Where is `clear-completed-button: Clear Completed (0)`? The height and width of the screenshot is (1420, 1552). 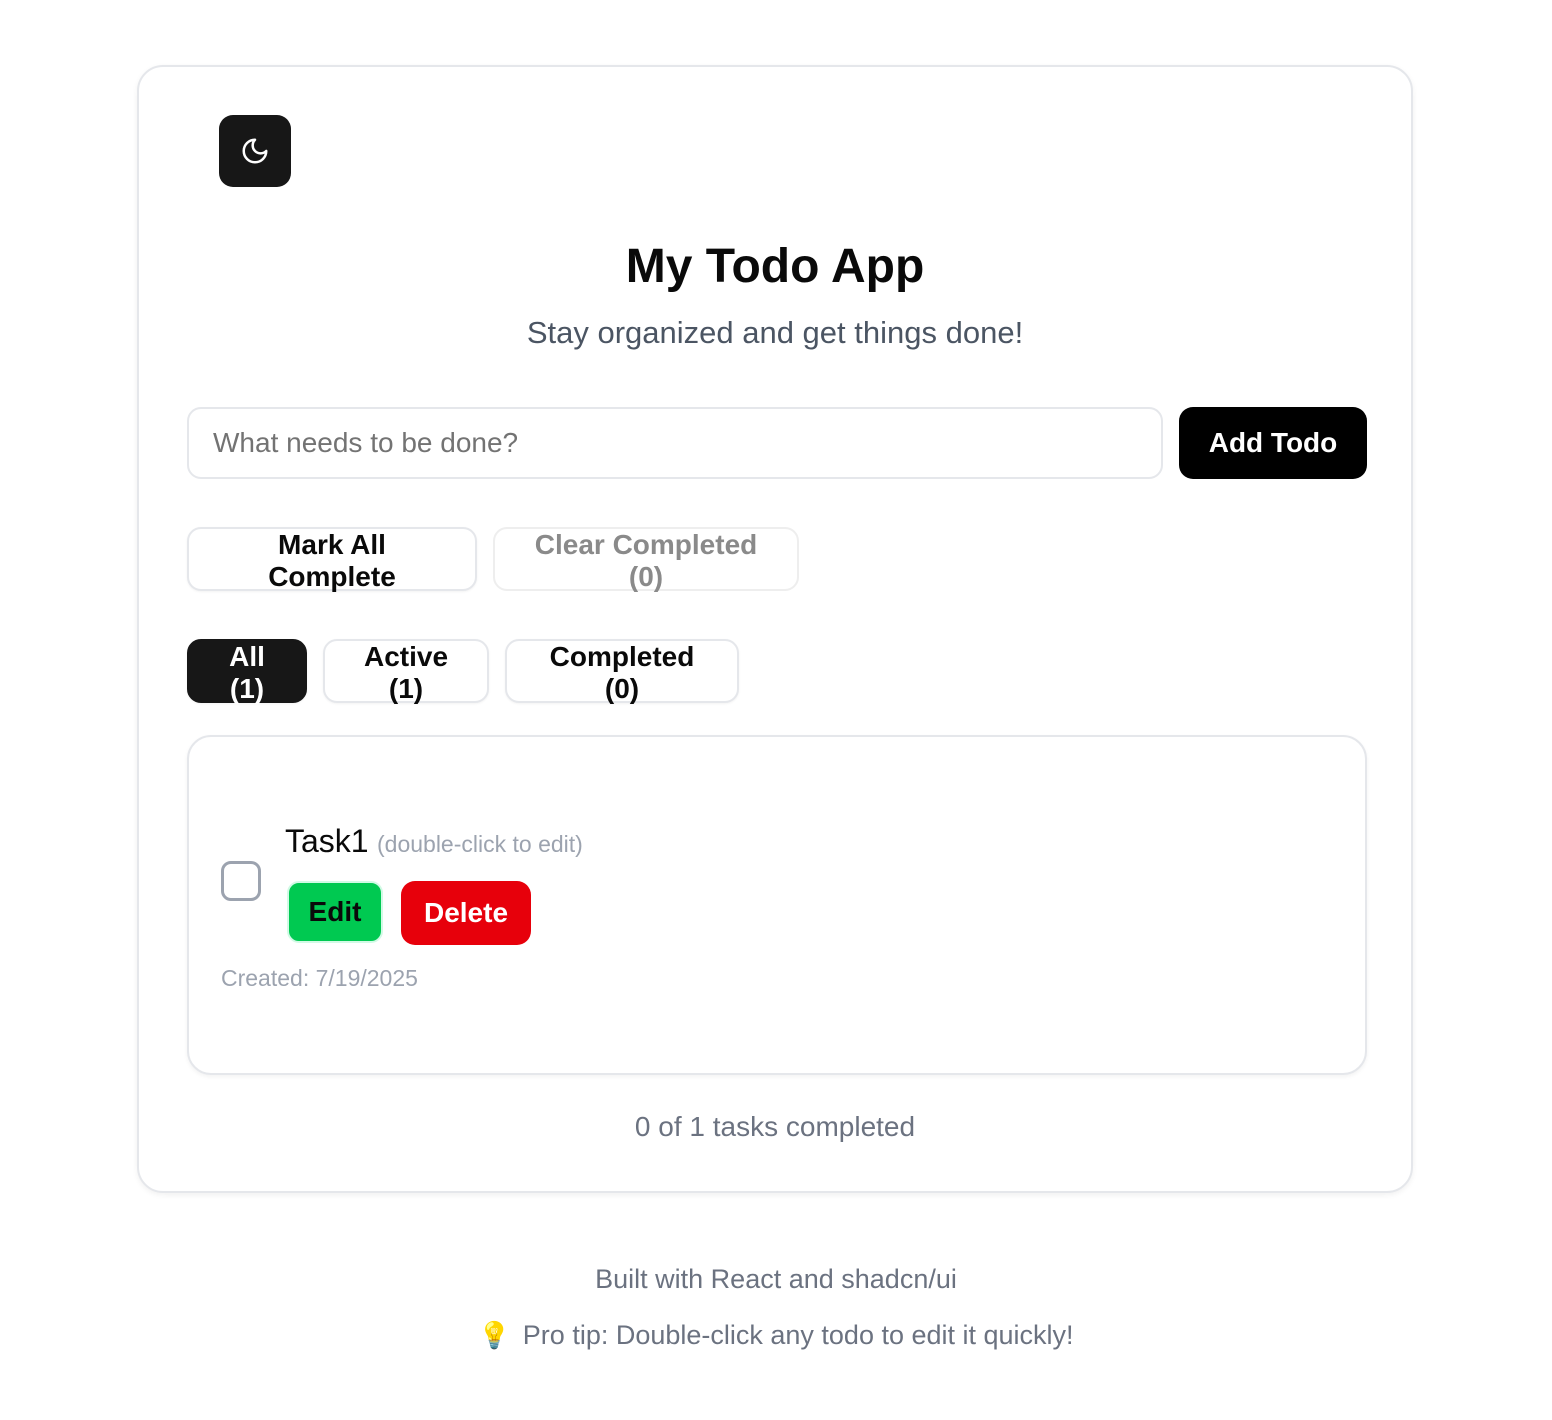
clear-completed-button: Clear Completed (0) is located at coordinates (646, 559).